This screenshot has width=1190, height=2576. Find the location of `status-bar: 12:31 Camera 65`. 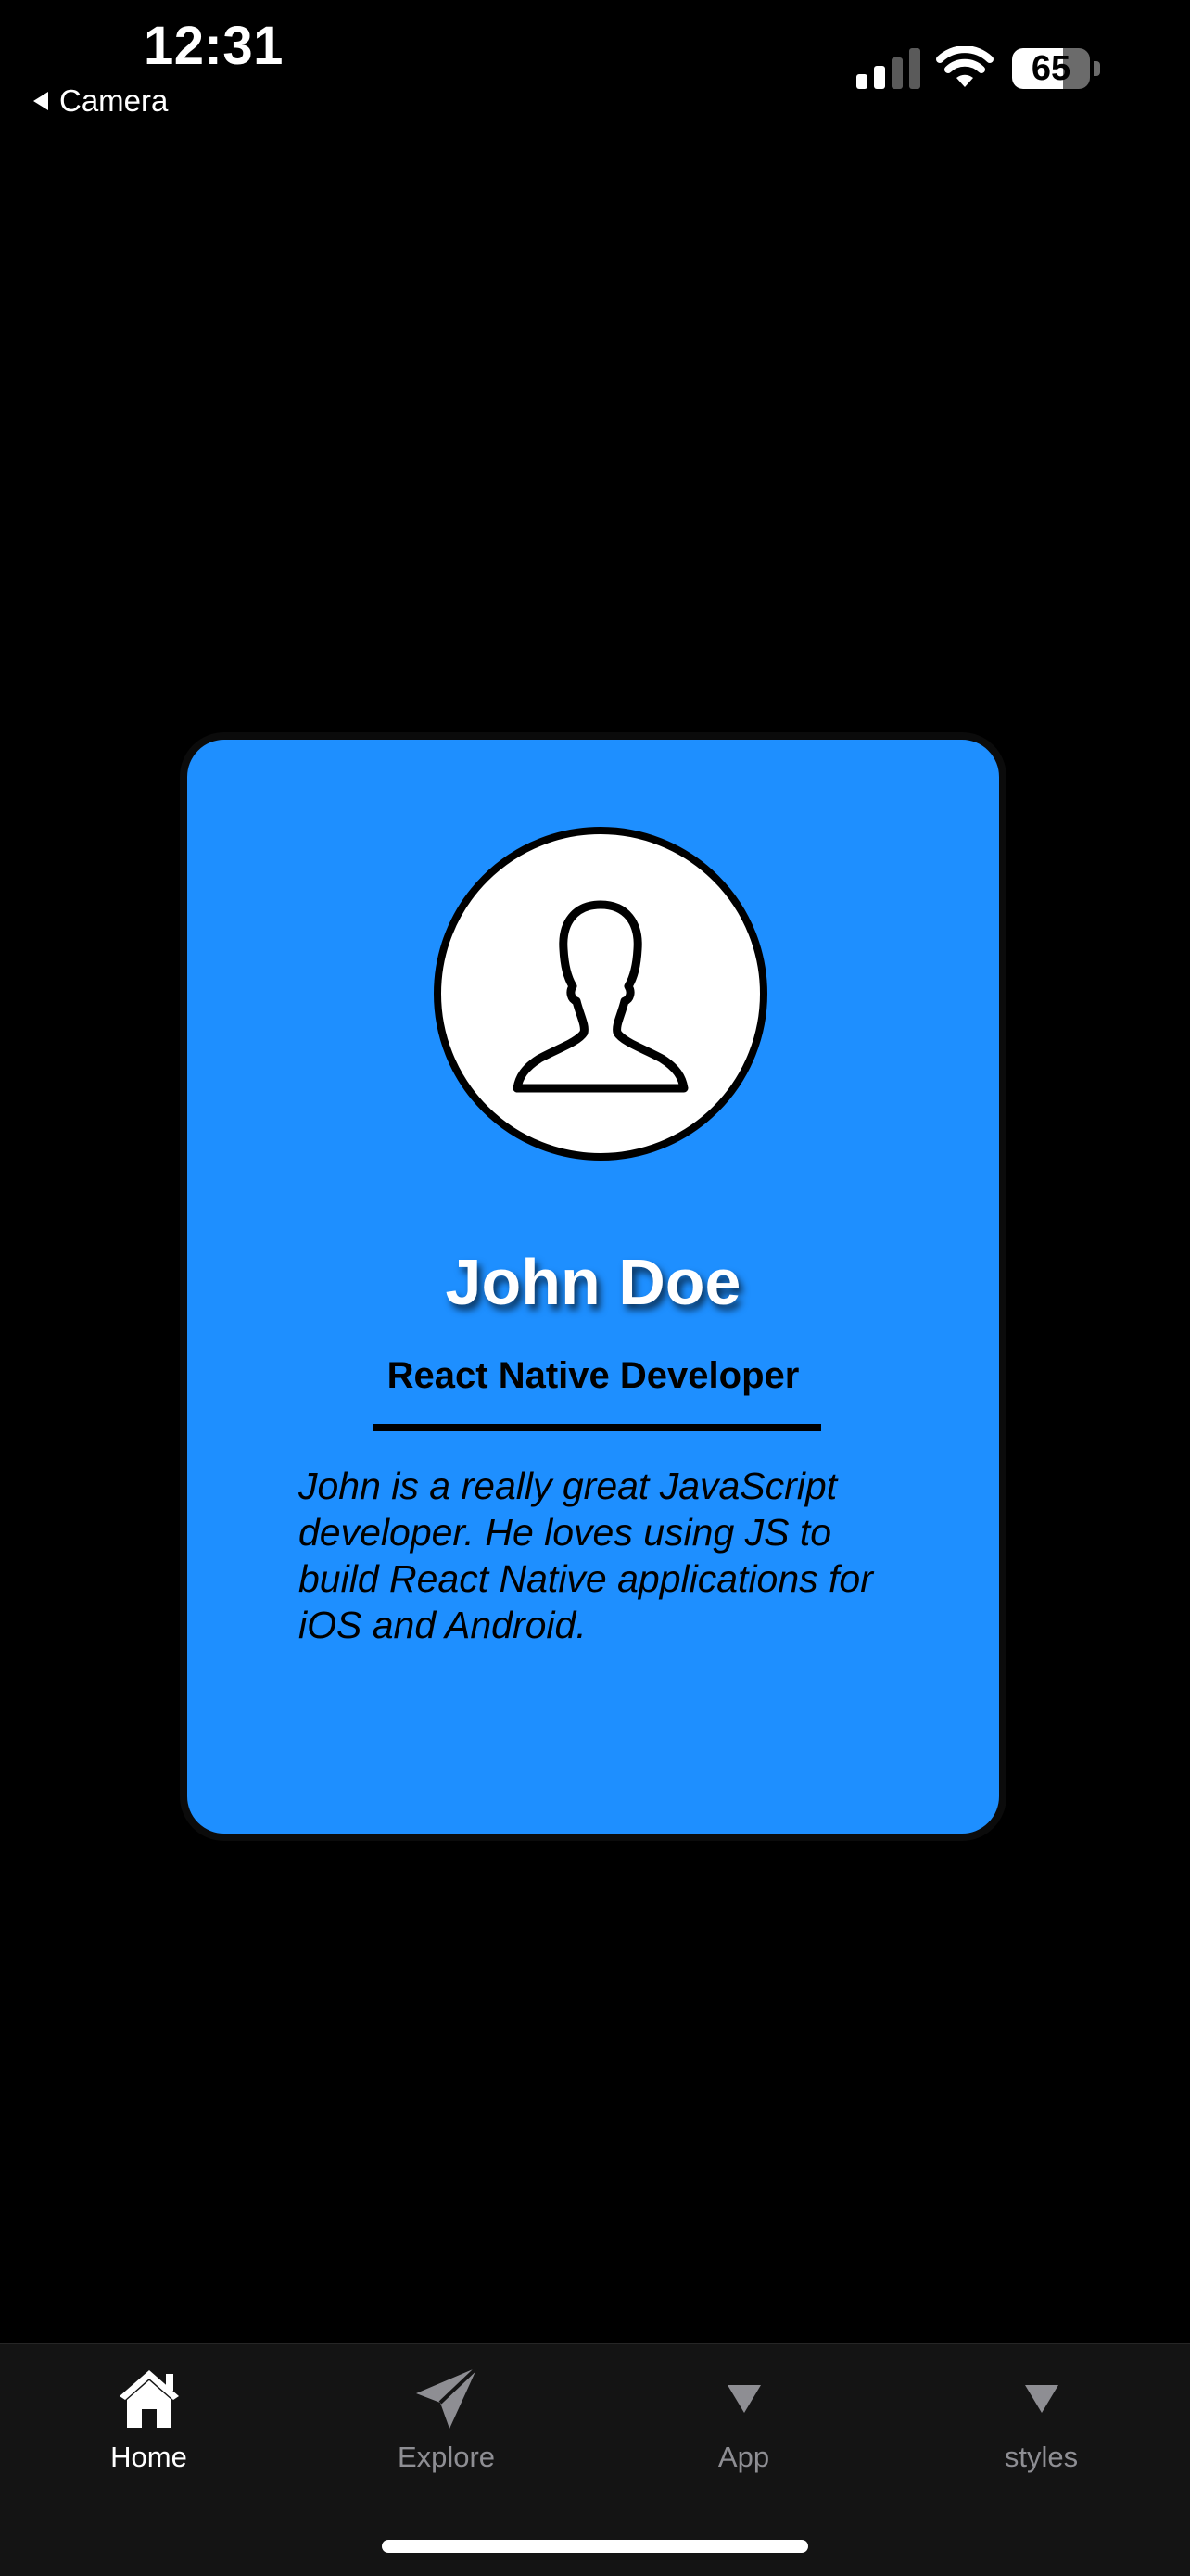

status-bar: 12:31 Camera 65 is located at coordinates (595, 65).